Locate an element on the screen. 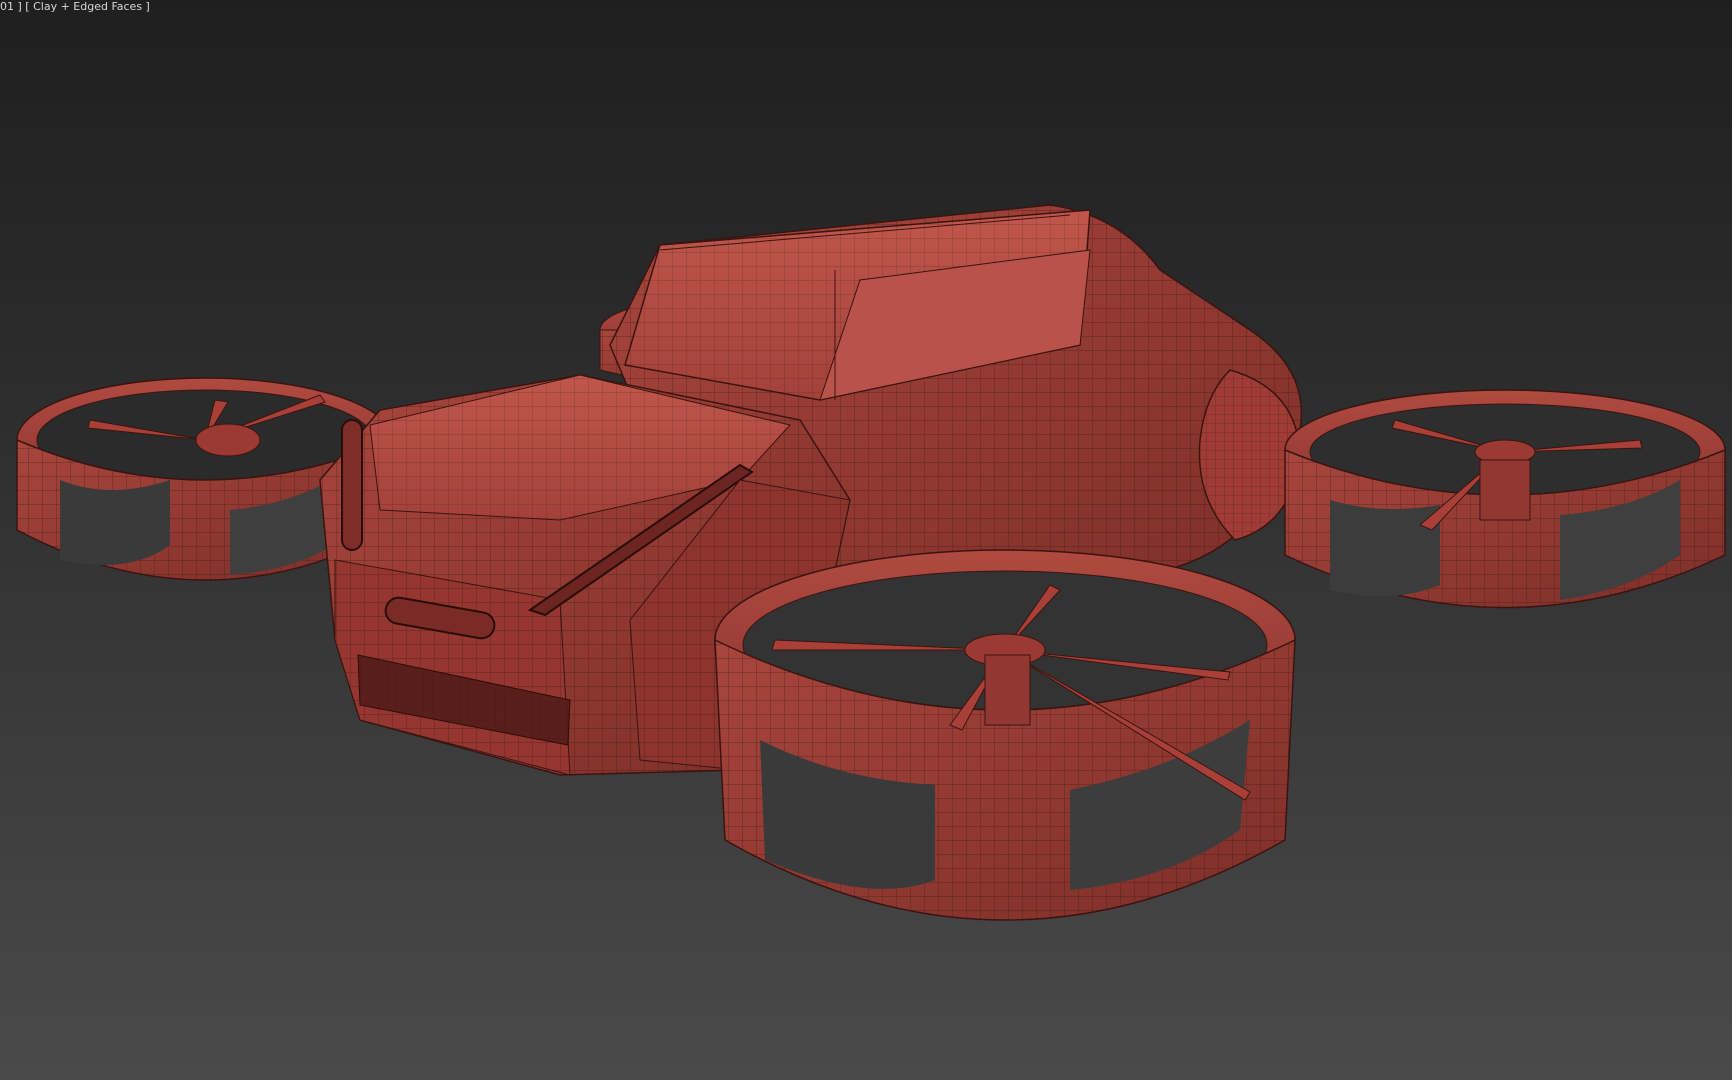 The image size is (1732, 1080). rotor-right is located at coordinates (1505, 499).